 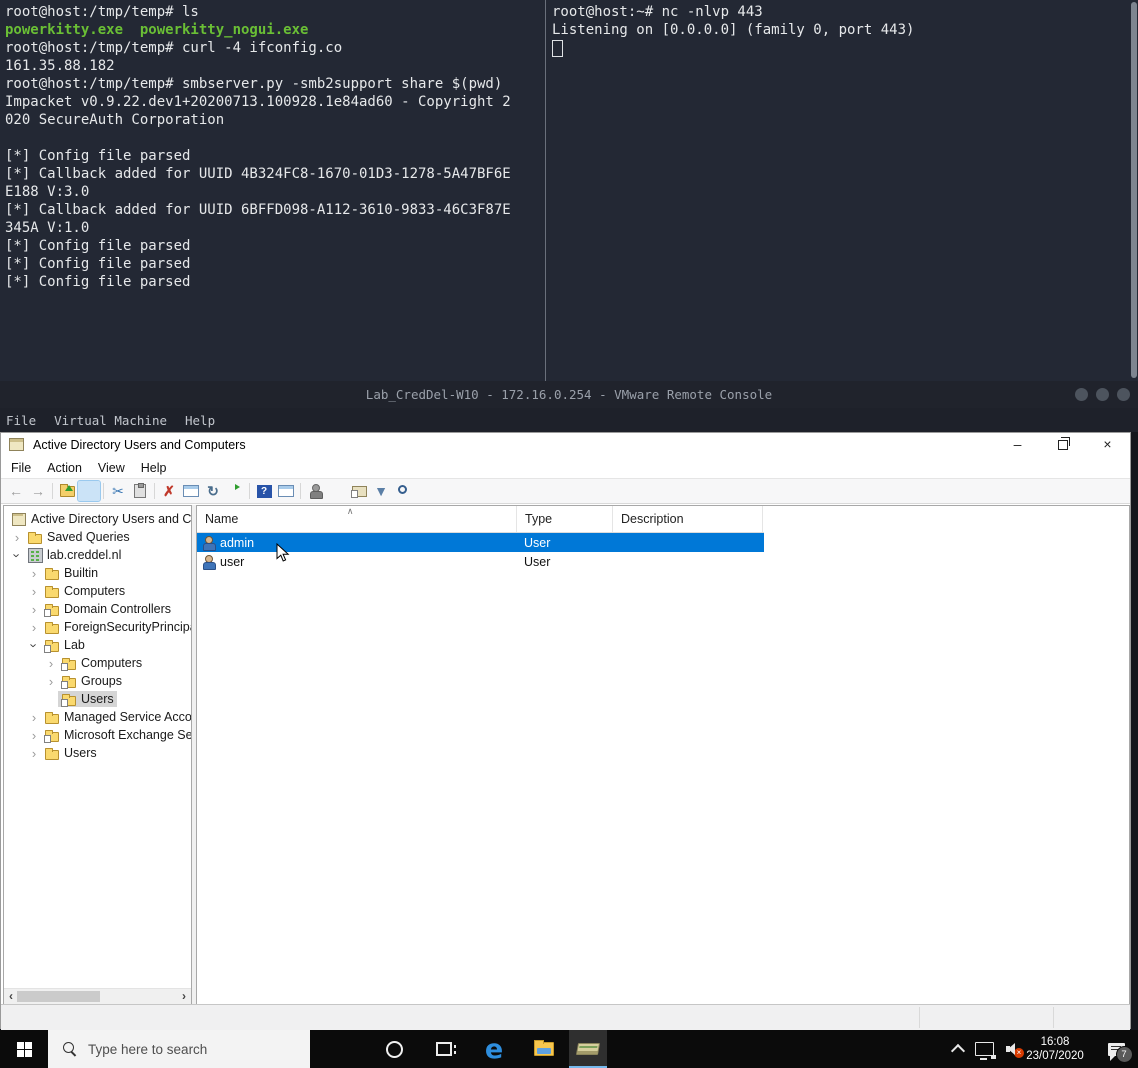 What do you see at coordinates (1055, 1056) in the screenshot?
I see `clock-date: 23/07/2020` at bounding box center [1055, 1056].